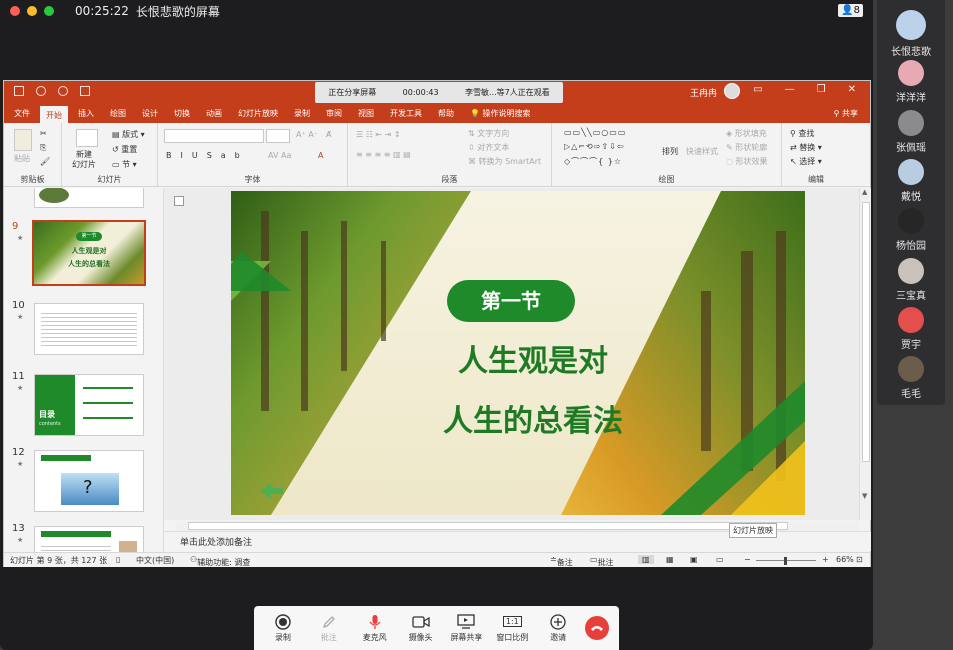 The image size is (953, 650). What do you see at coordinates (421, 628) in the screenshot?
I see `camera-button: 摄像头` at bounding box center [421, 628].